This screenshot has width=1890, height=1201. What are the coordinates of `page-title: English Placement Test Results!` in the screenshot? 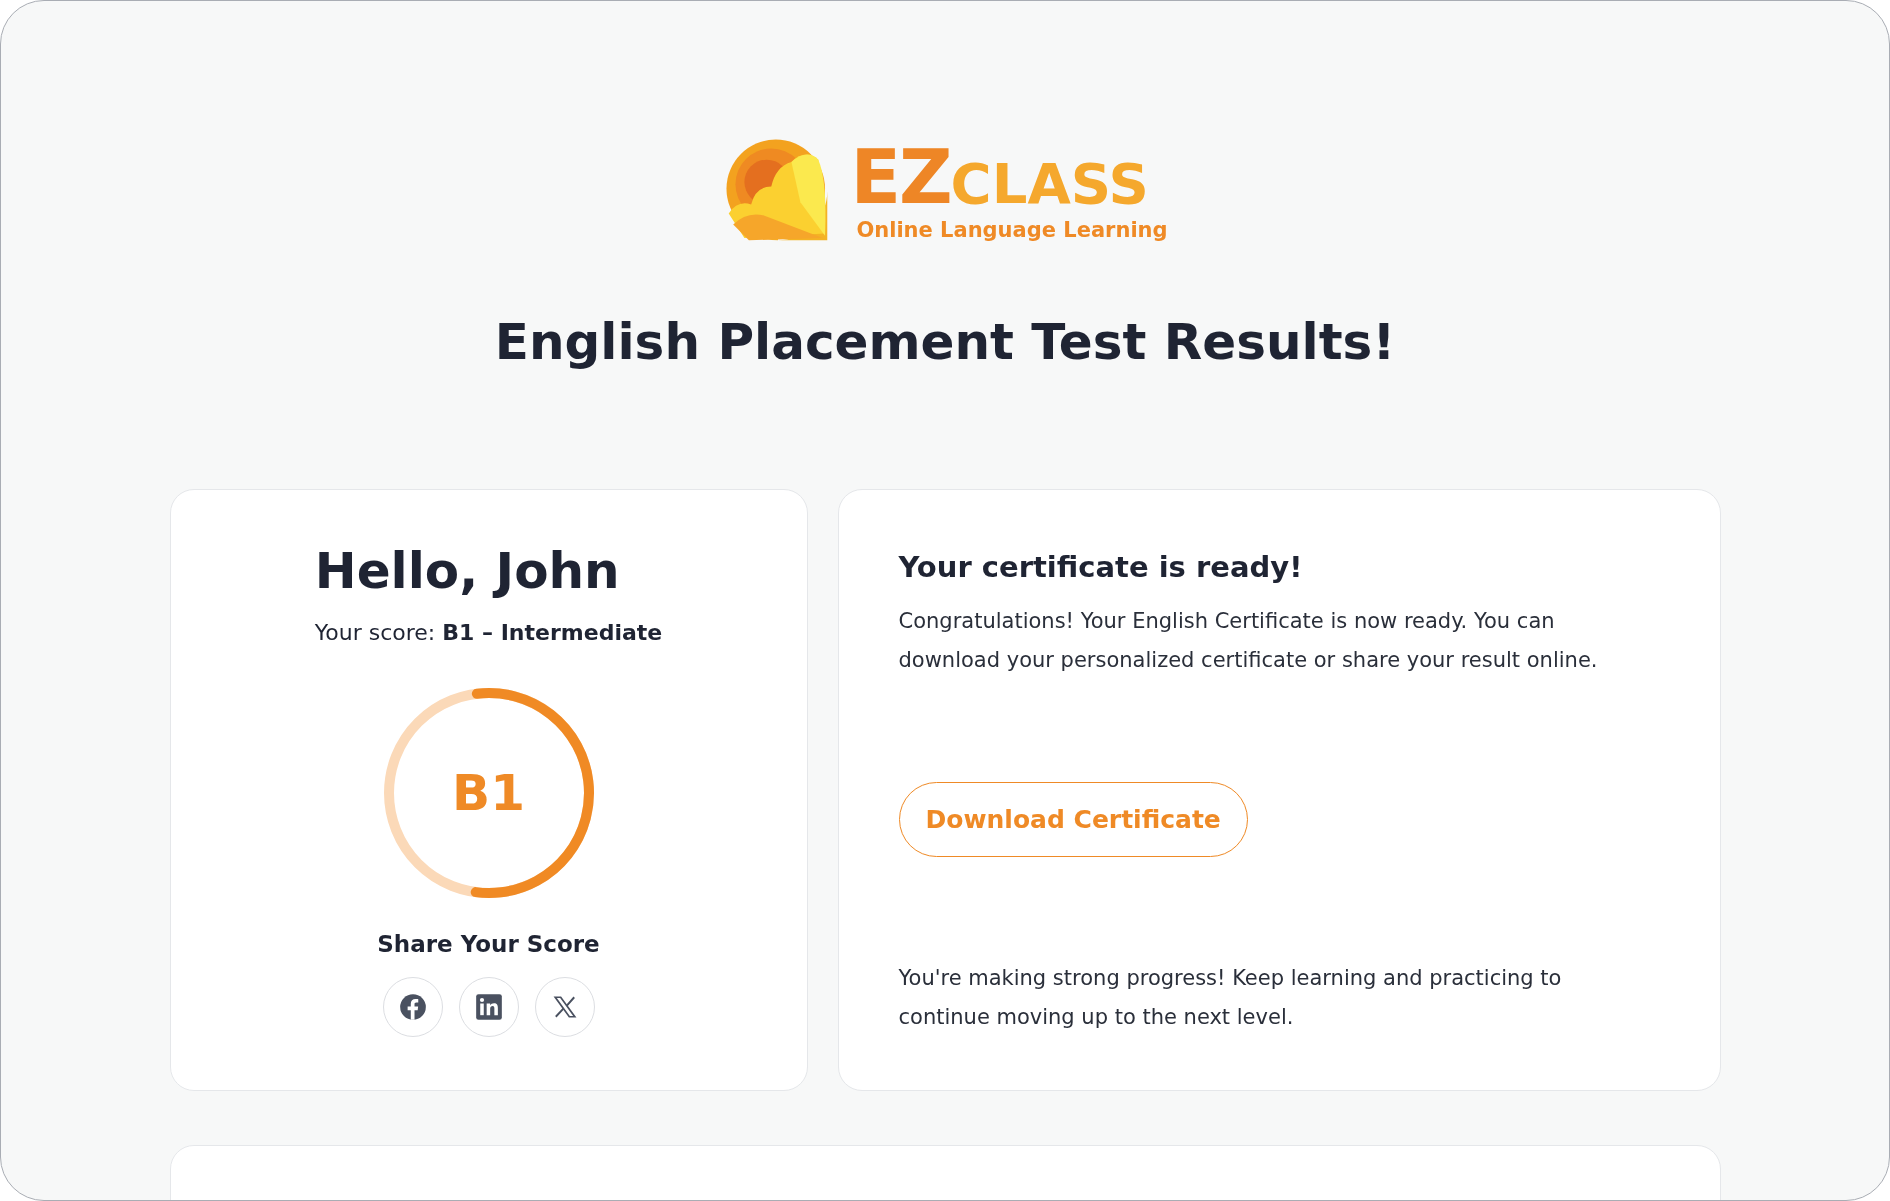 It's located at (945, 342).